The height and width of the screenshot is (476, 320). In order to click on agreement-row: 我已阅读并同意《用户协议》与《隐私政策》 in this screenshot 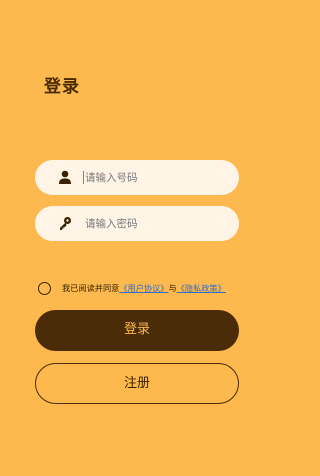, I will do `click(145, 289)`.